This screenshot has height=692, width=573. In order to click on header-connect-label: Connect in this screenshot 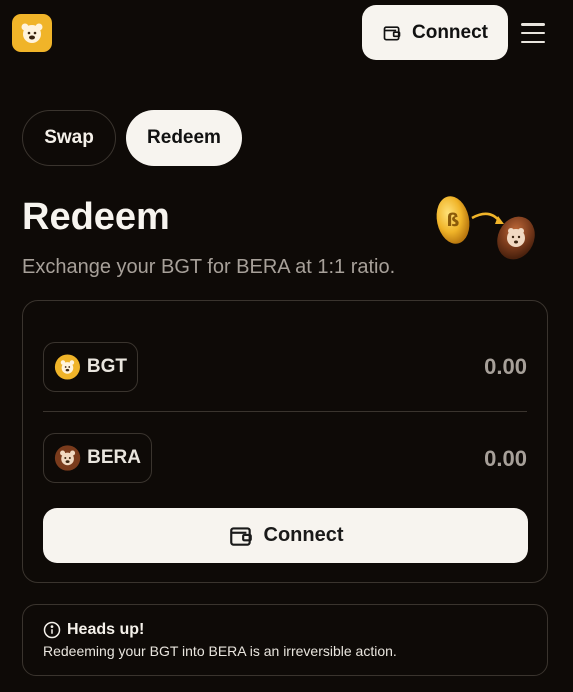, I will do `click(450, 32)`.